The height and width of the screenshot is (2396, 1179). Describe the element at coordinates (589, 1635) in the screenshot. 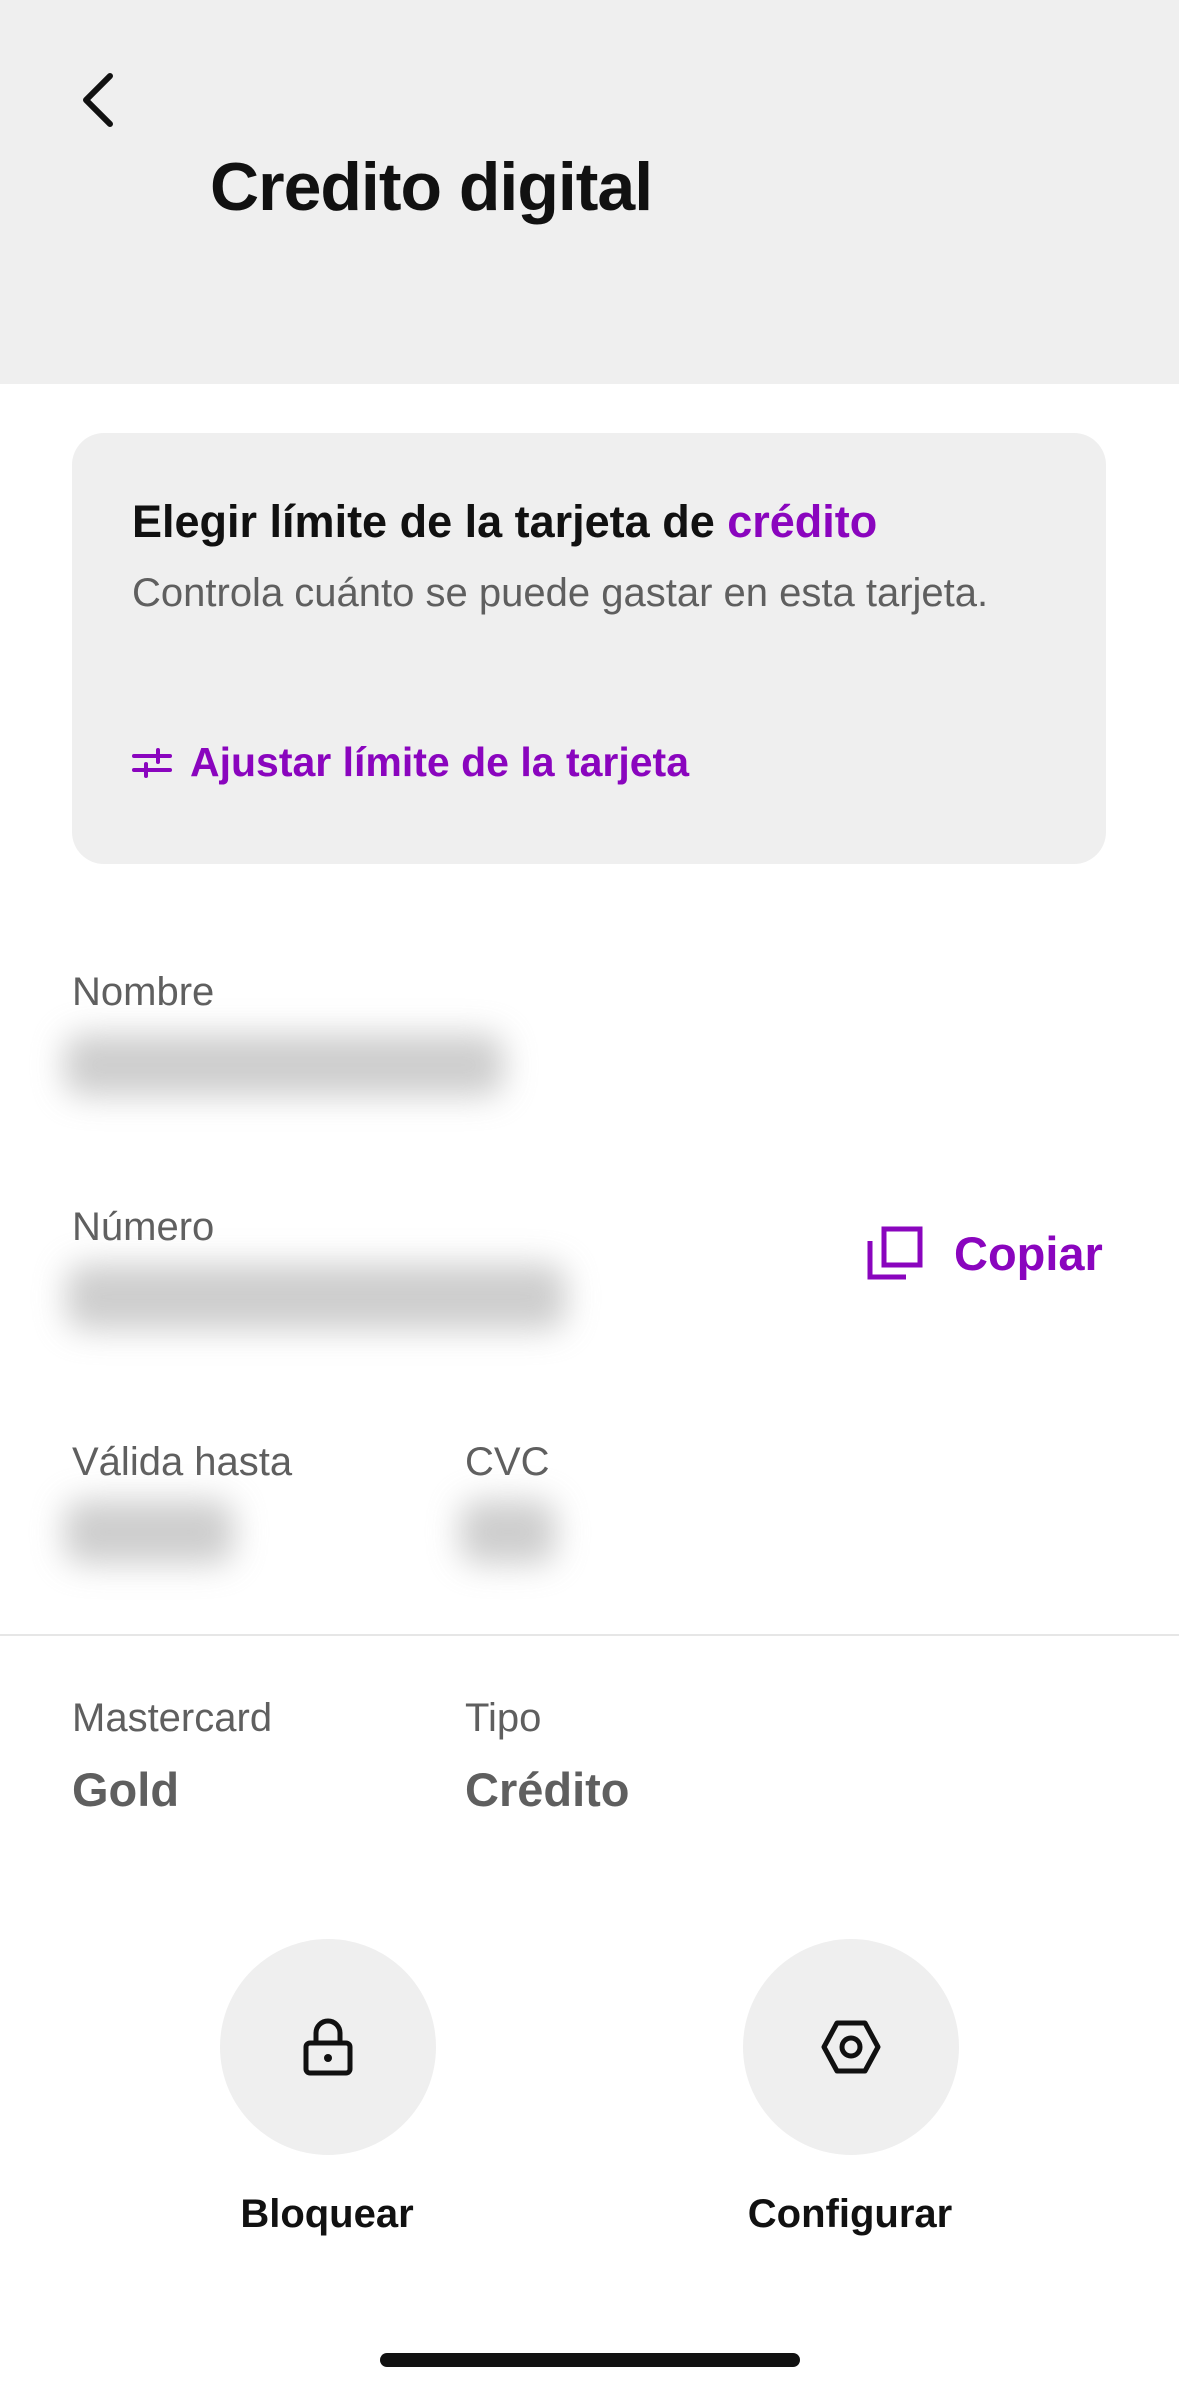

I see `divider` at that location.